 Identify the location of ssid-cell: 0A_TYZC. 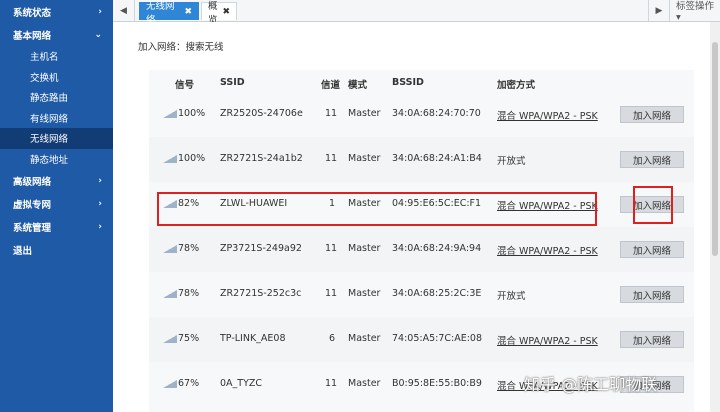
(241, 383).